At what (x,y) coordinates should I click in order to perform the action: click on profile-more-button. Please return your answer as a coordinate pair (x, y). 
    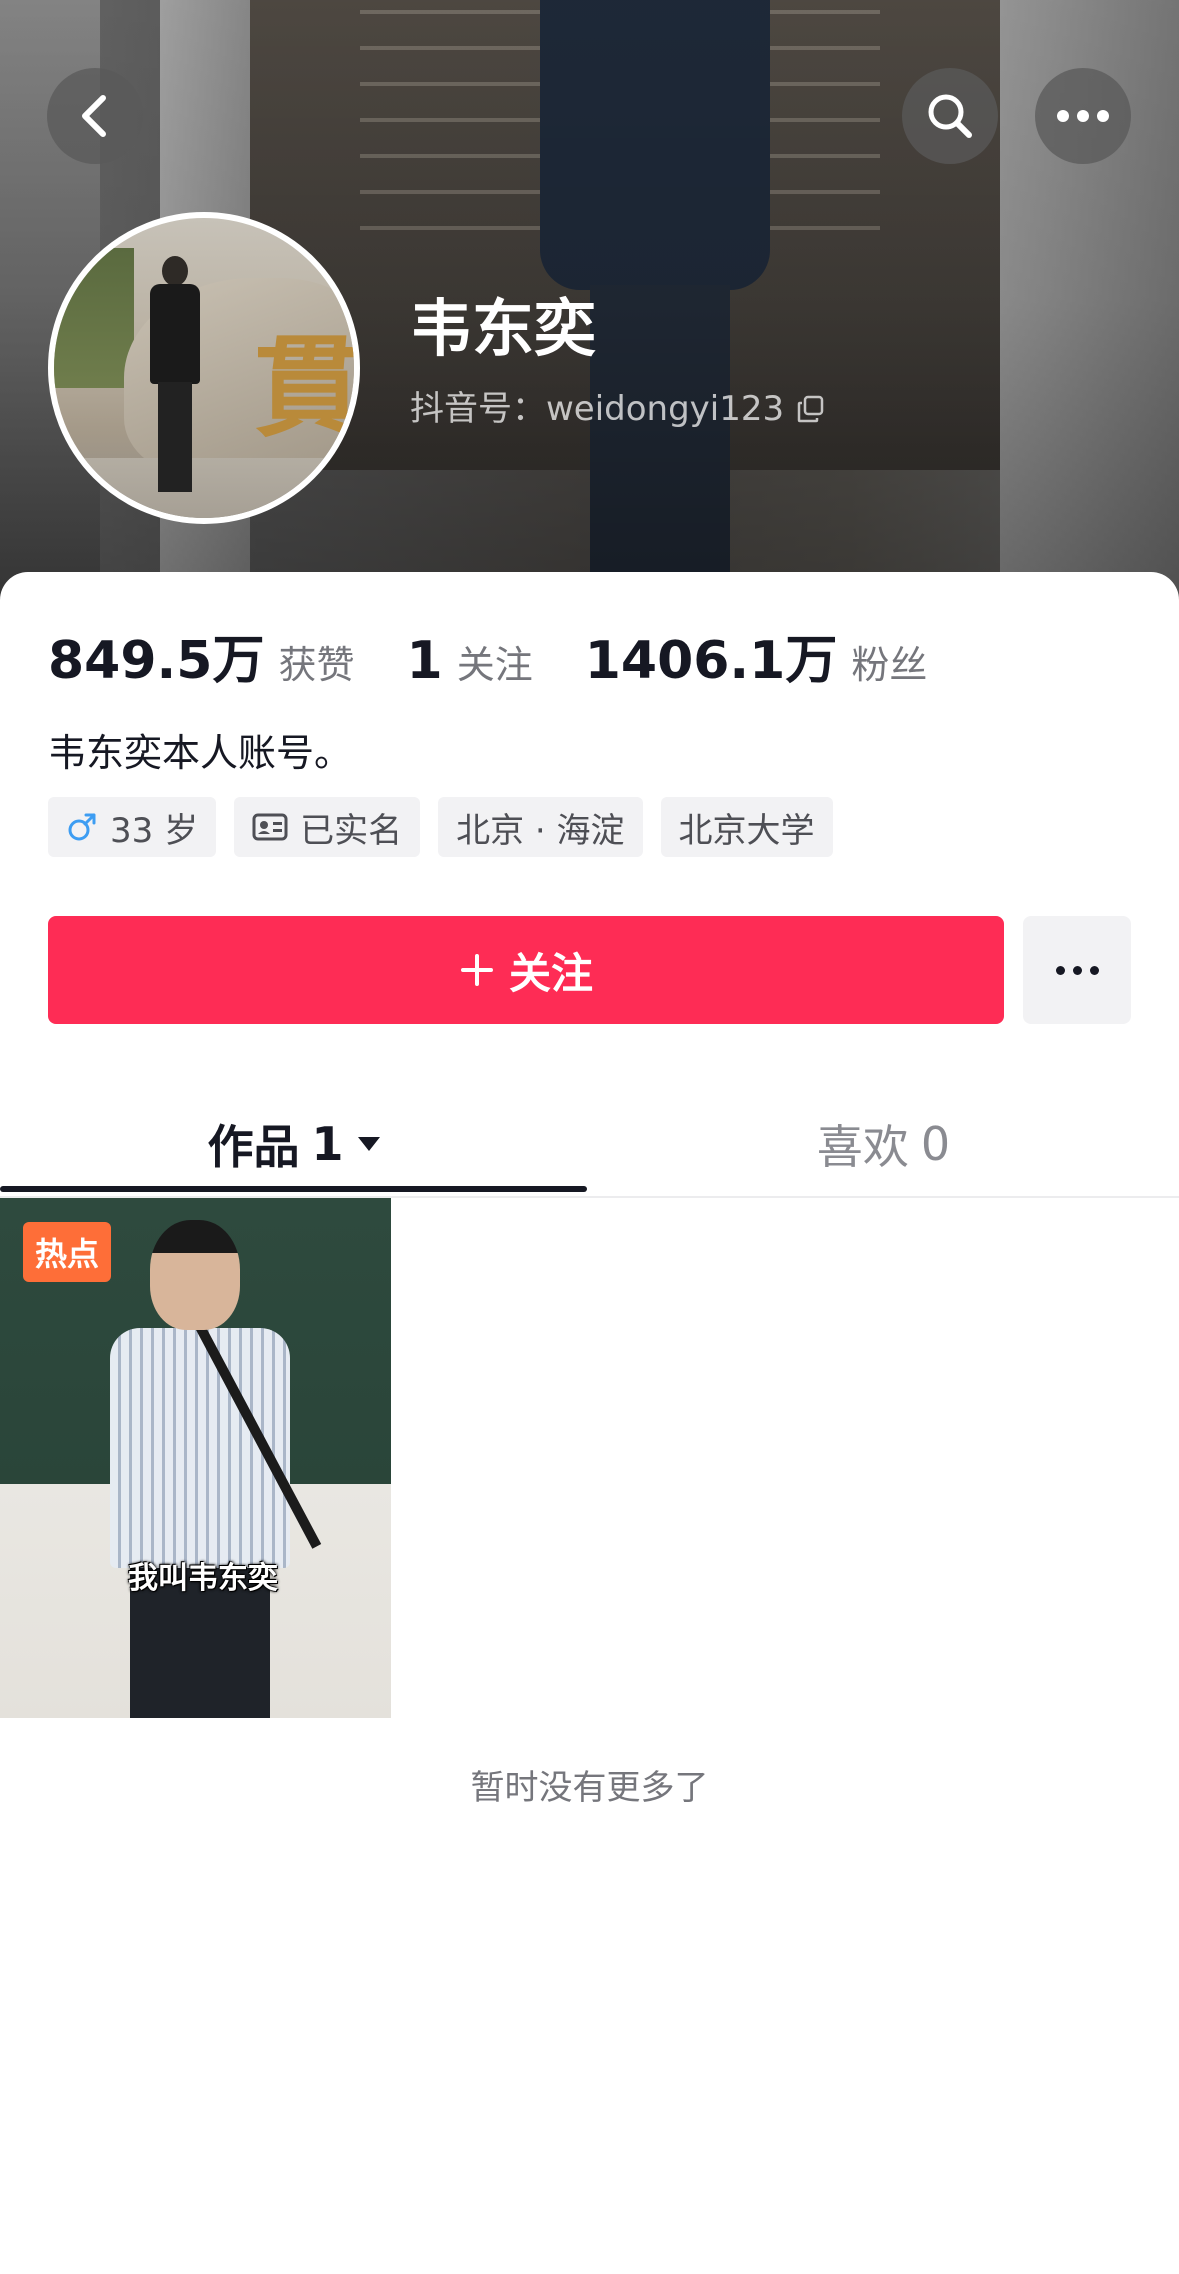
    Looking at the image, I should click on (1077, 970).